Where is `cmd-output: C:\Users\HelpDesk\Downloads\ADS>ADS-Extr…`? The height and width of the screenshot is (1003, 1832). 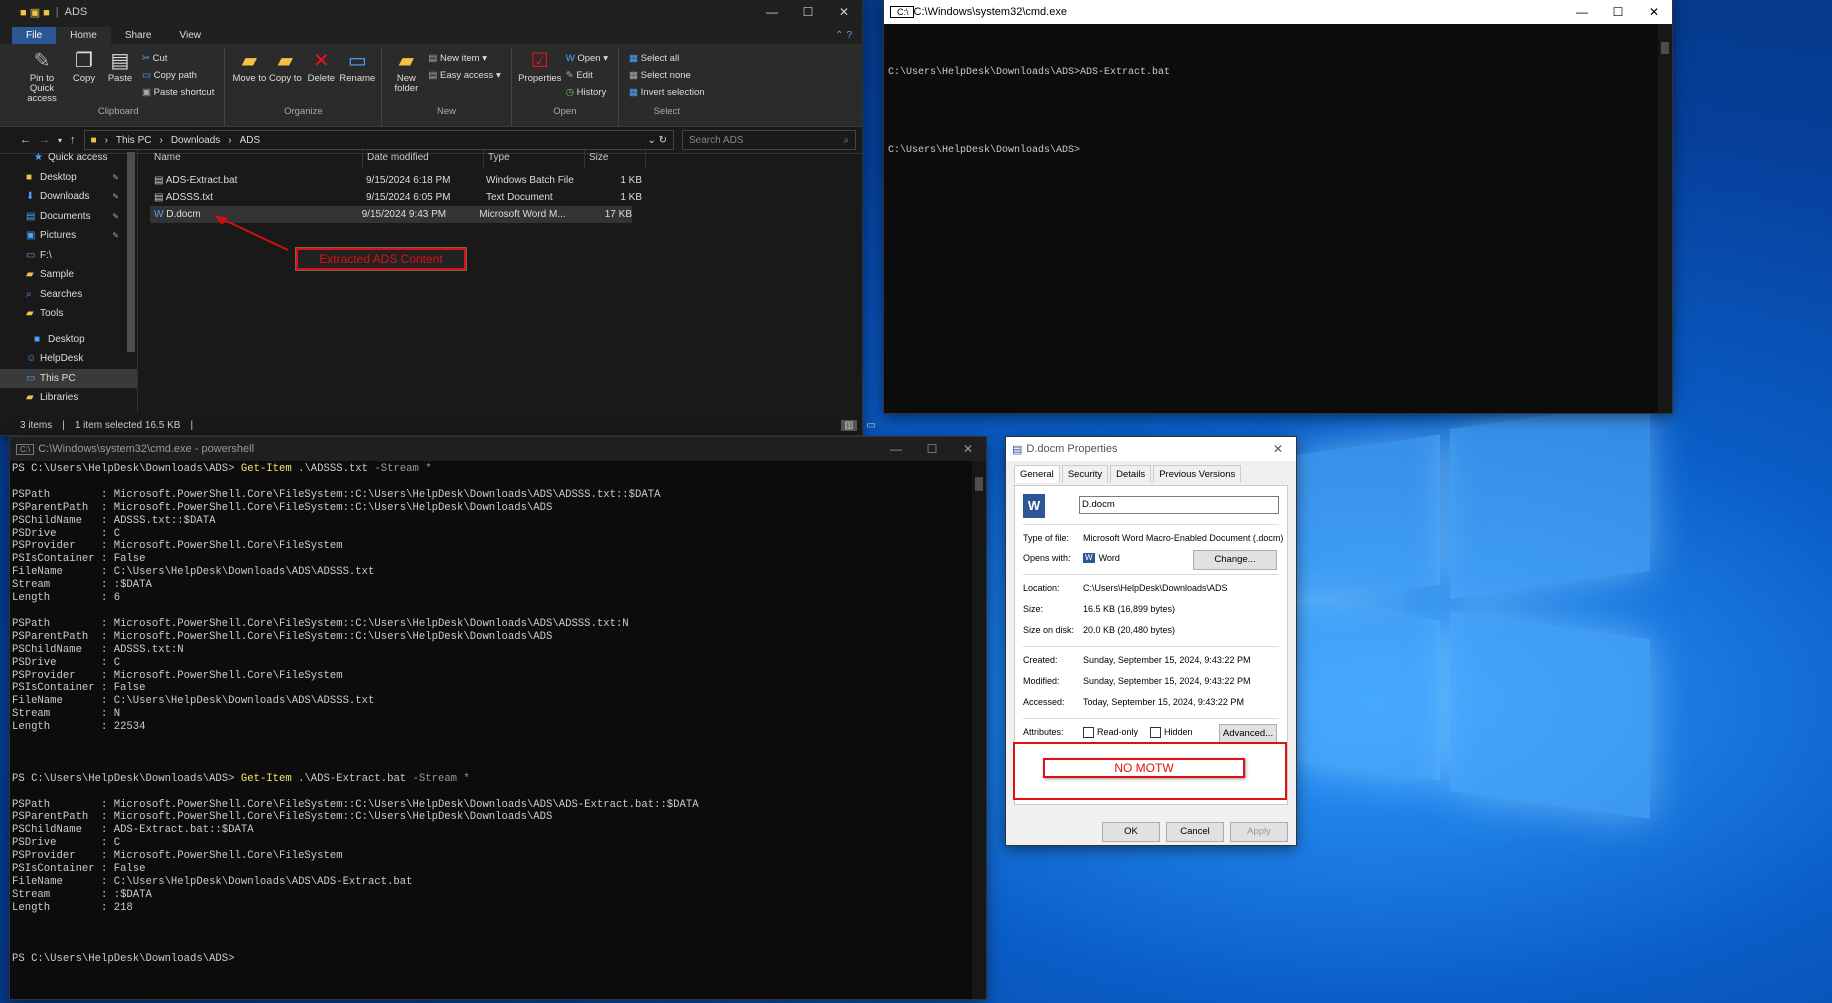
cmd-output: C:\Users\HelpDesk\Downloads\ADS>ADS-Extr… is located at coordinates (1278, 105).